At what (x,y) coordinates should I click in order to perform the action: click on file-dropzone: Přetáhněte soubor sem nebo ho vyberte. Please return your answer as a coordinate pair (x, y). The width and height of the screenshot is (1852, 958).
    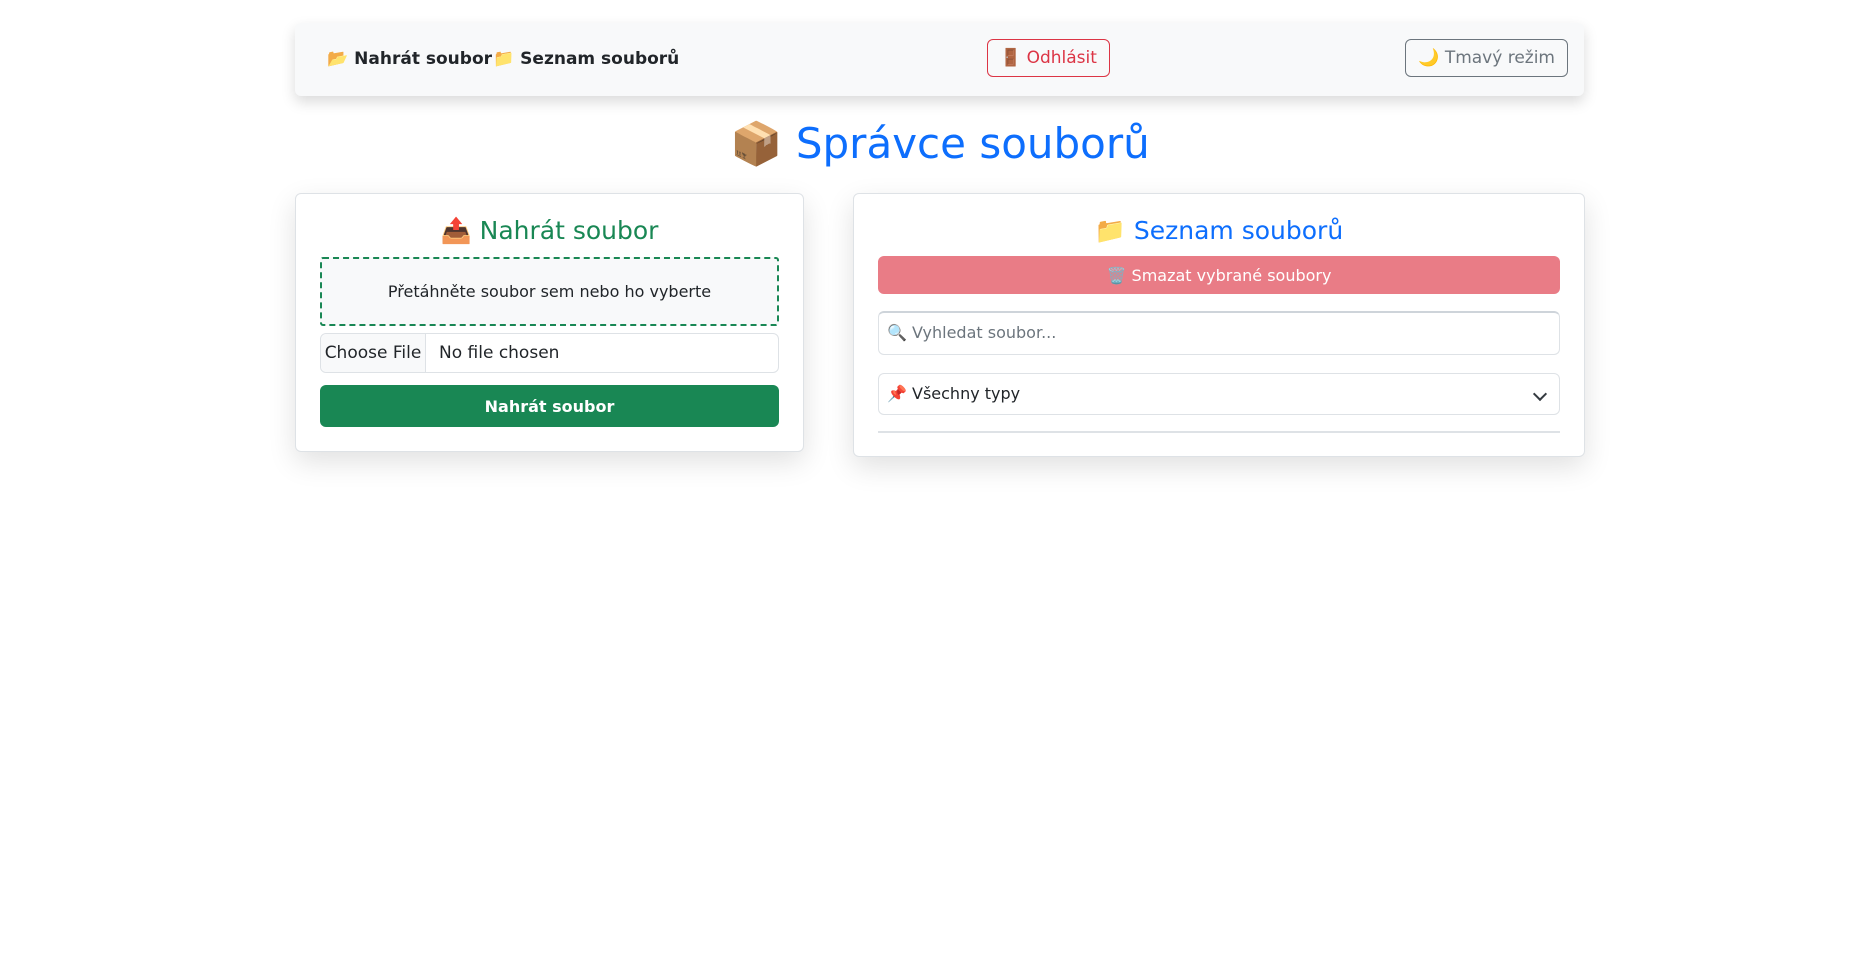
    Looking at the image, I should click on (549, 291).